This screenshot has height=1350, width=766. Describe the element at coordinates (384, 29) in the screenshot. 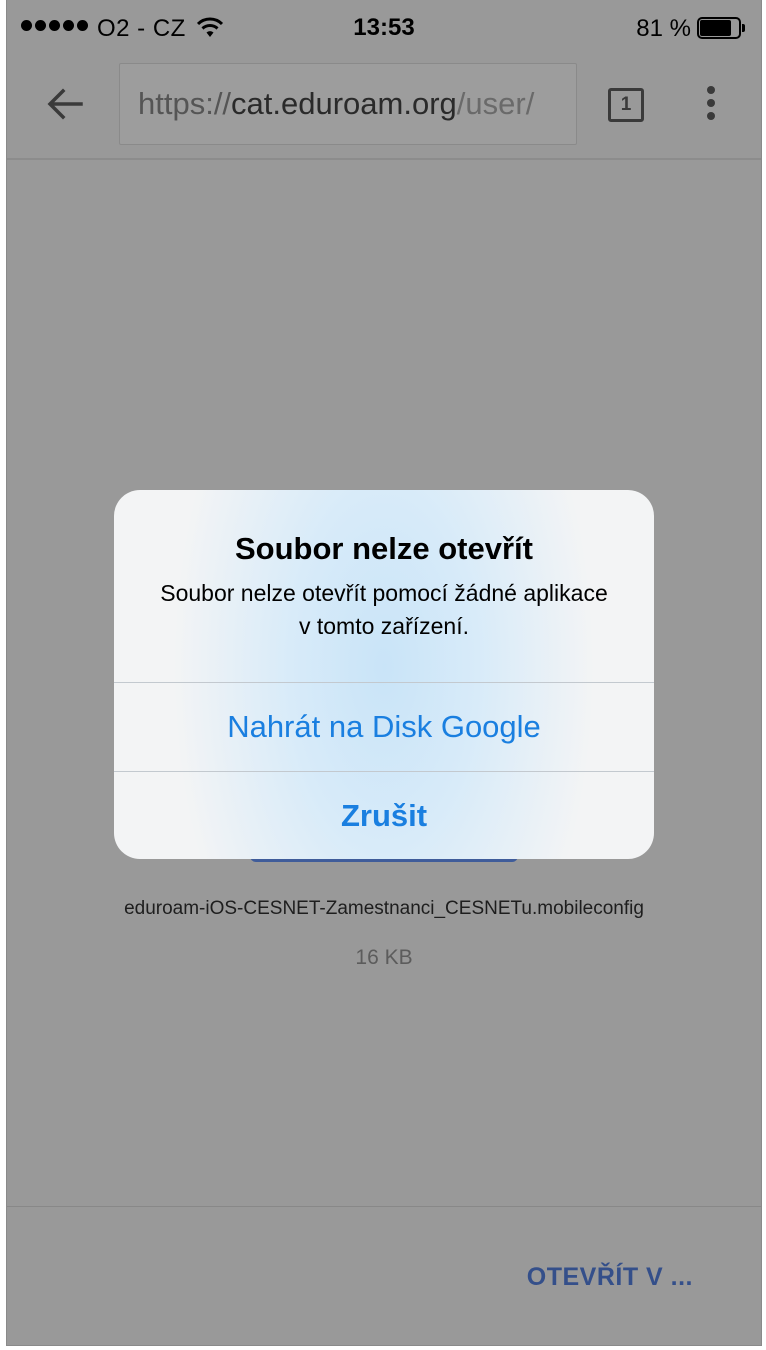

I see `status-bar: O2 - CZ 13:53 81 %` at that location.